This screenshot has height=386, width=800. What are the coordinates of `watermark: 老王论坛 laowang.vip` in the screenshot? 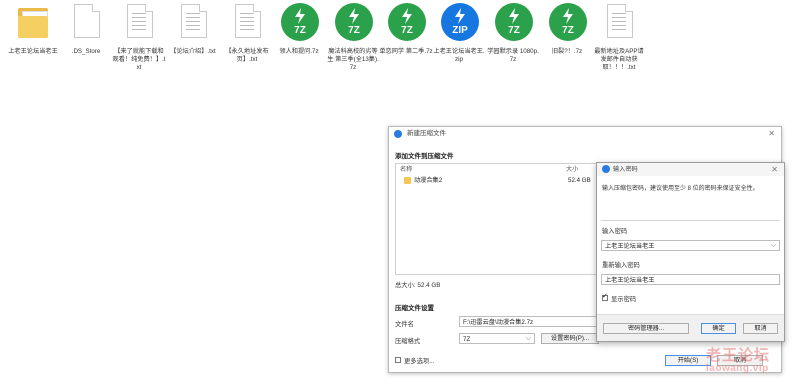 It's located at (738, 359).